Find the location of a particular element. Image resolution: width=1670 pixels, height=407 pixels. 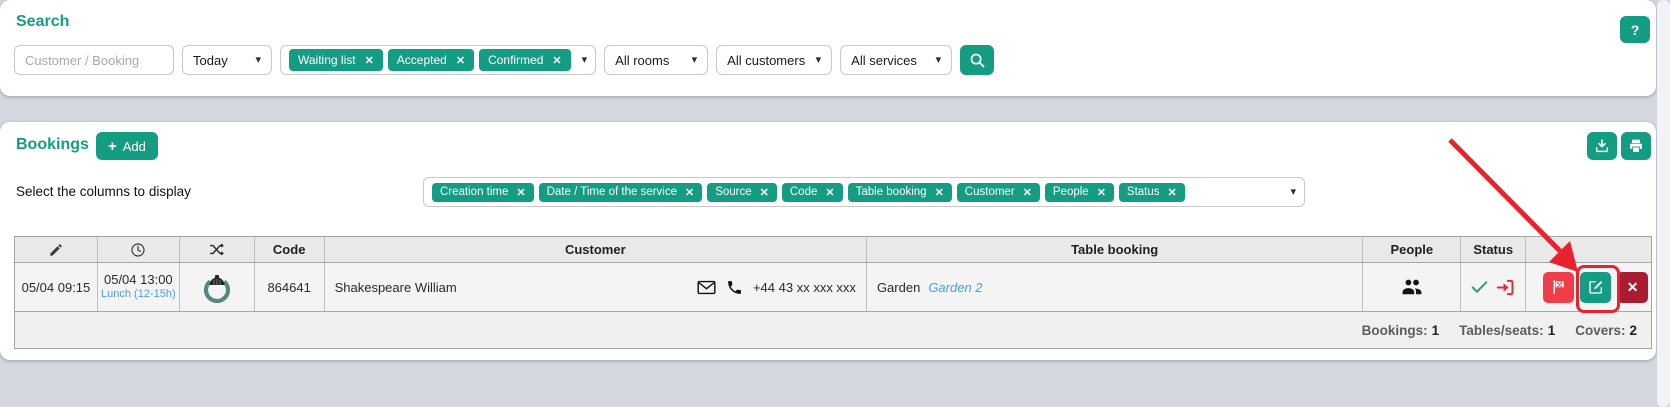

rooms-filter-value: All rooms is located at coordinates (642, 60).